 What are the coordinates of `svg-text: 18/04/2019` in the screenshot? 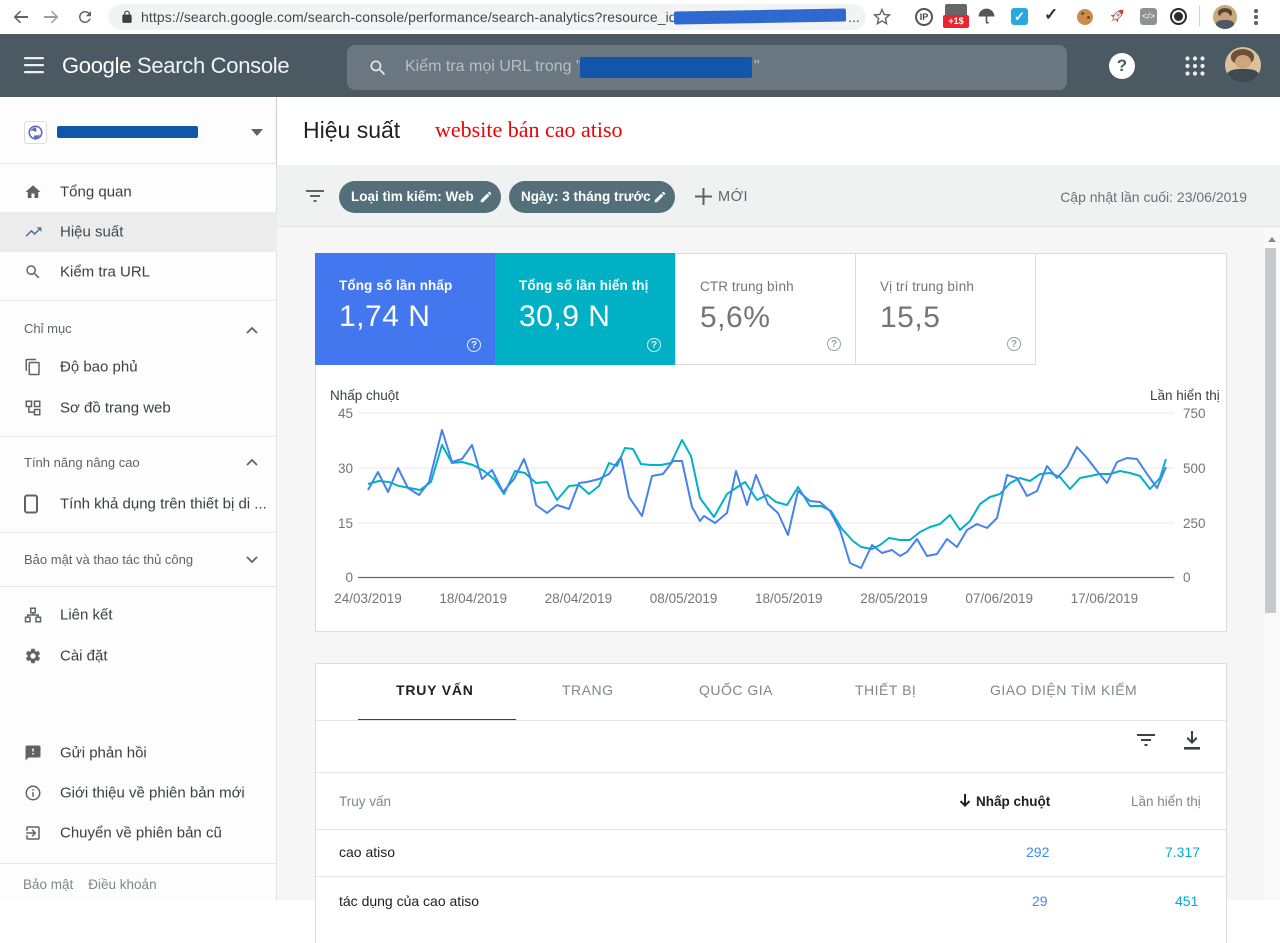 It's located at (473, 598).